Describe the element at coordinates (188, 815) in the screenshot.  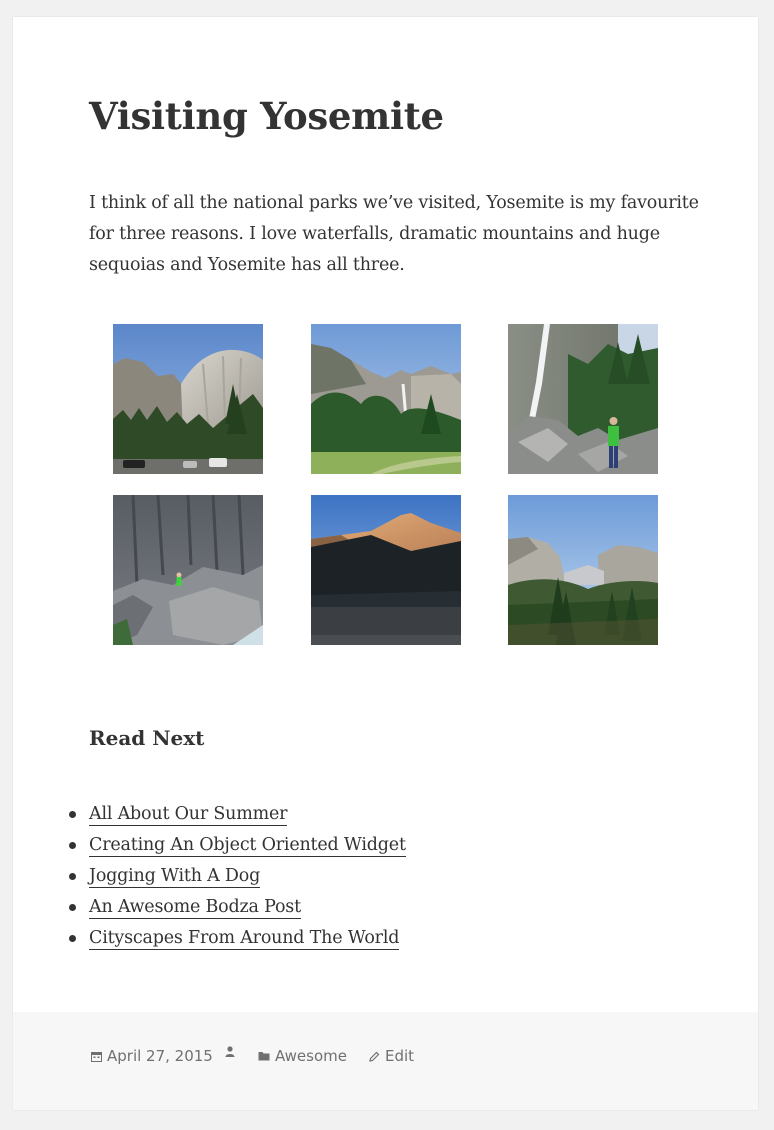
I see `read-next-link: All About Our Summer` at that location.